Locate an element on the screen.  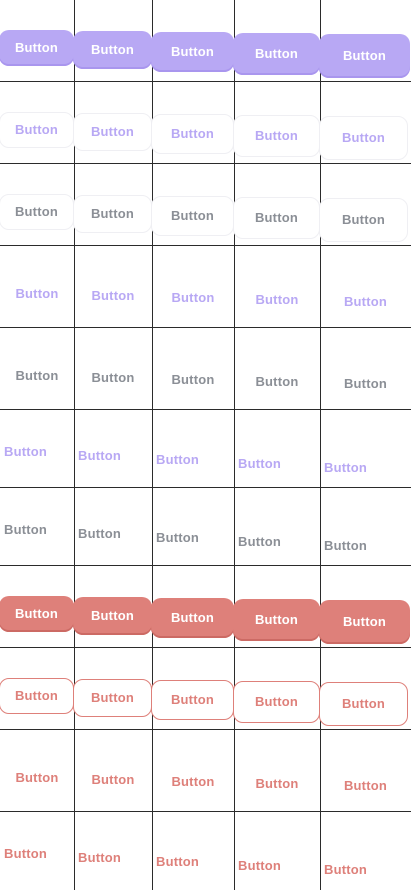
outline-primary-button-5: Button is located at coordinates (363, 138).